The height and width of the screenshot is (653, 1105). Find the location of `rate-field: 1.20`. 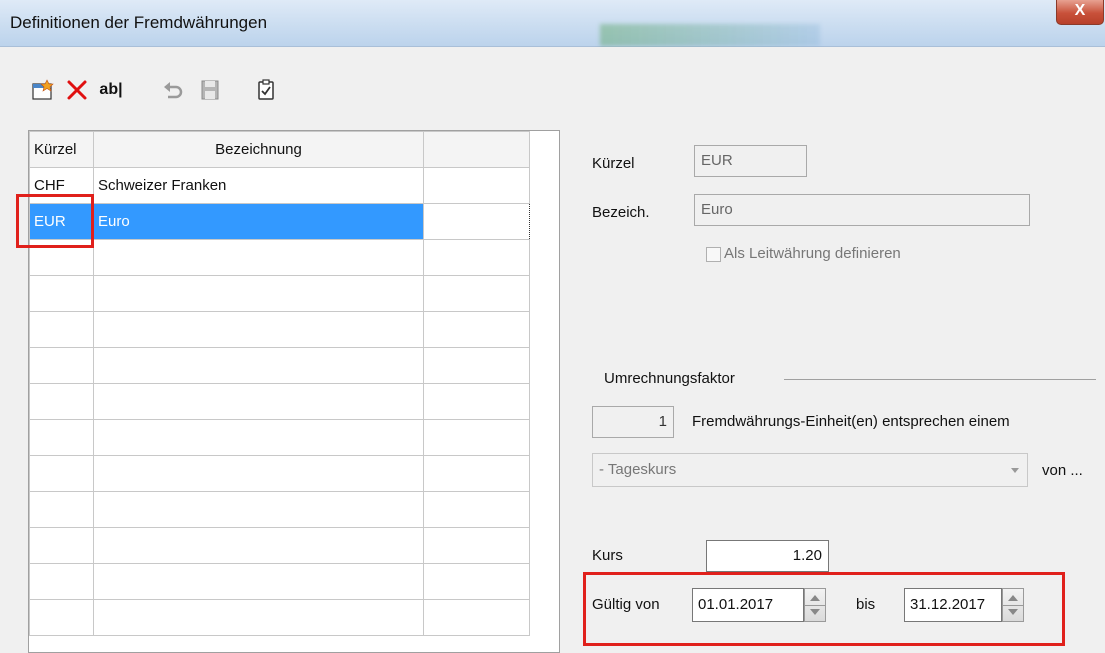

rate-field: 1.20 is located at coordinates (767, 556).